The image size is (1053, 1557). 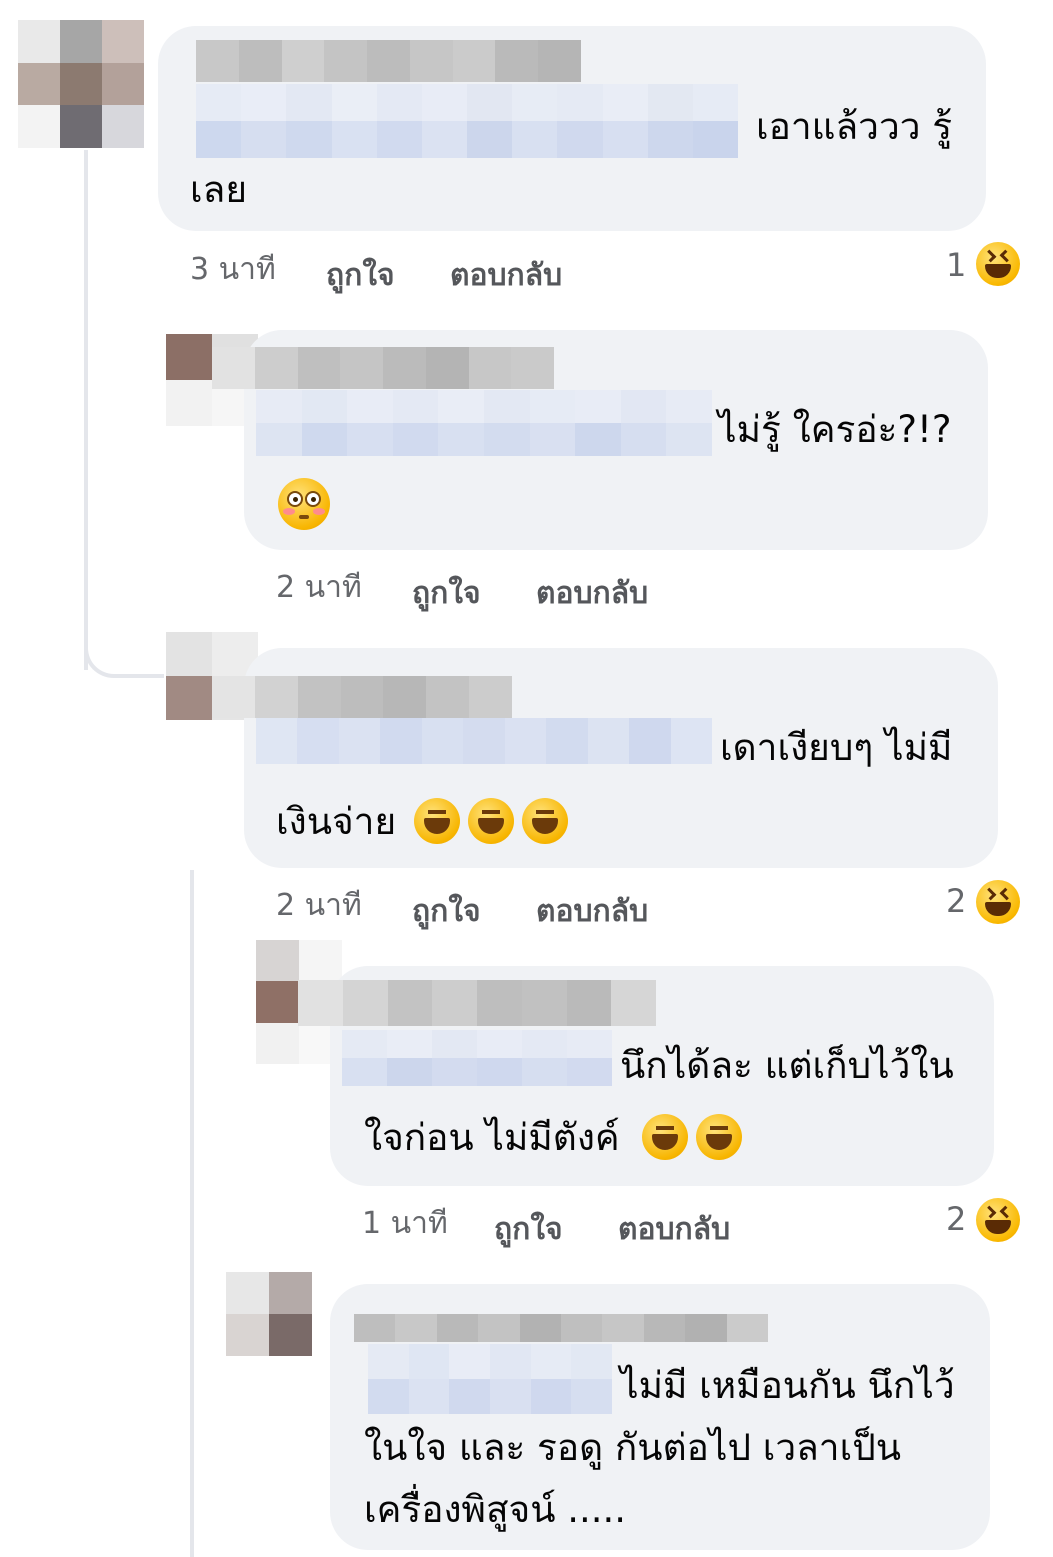 I want to click on flushed-face-emoji, so click(x=304, y=504).